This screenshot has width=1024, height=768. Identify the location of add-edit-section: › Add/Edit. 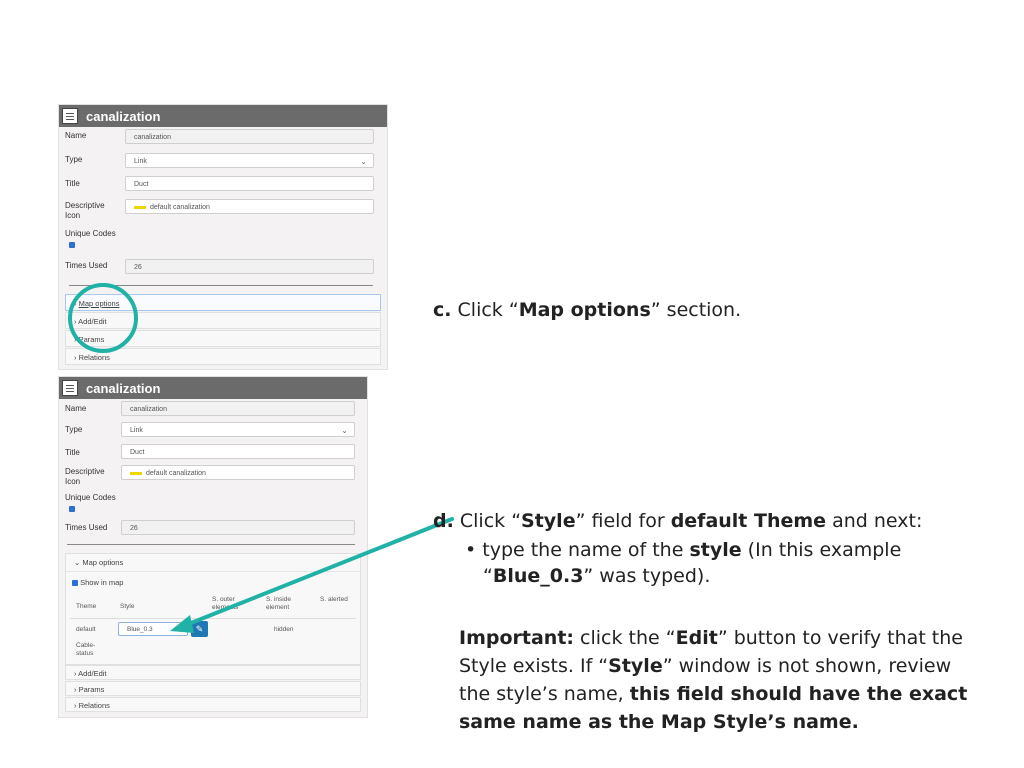
(213, 672).